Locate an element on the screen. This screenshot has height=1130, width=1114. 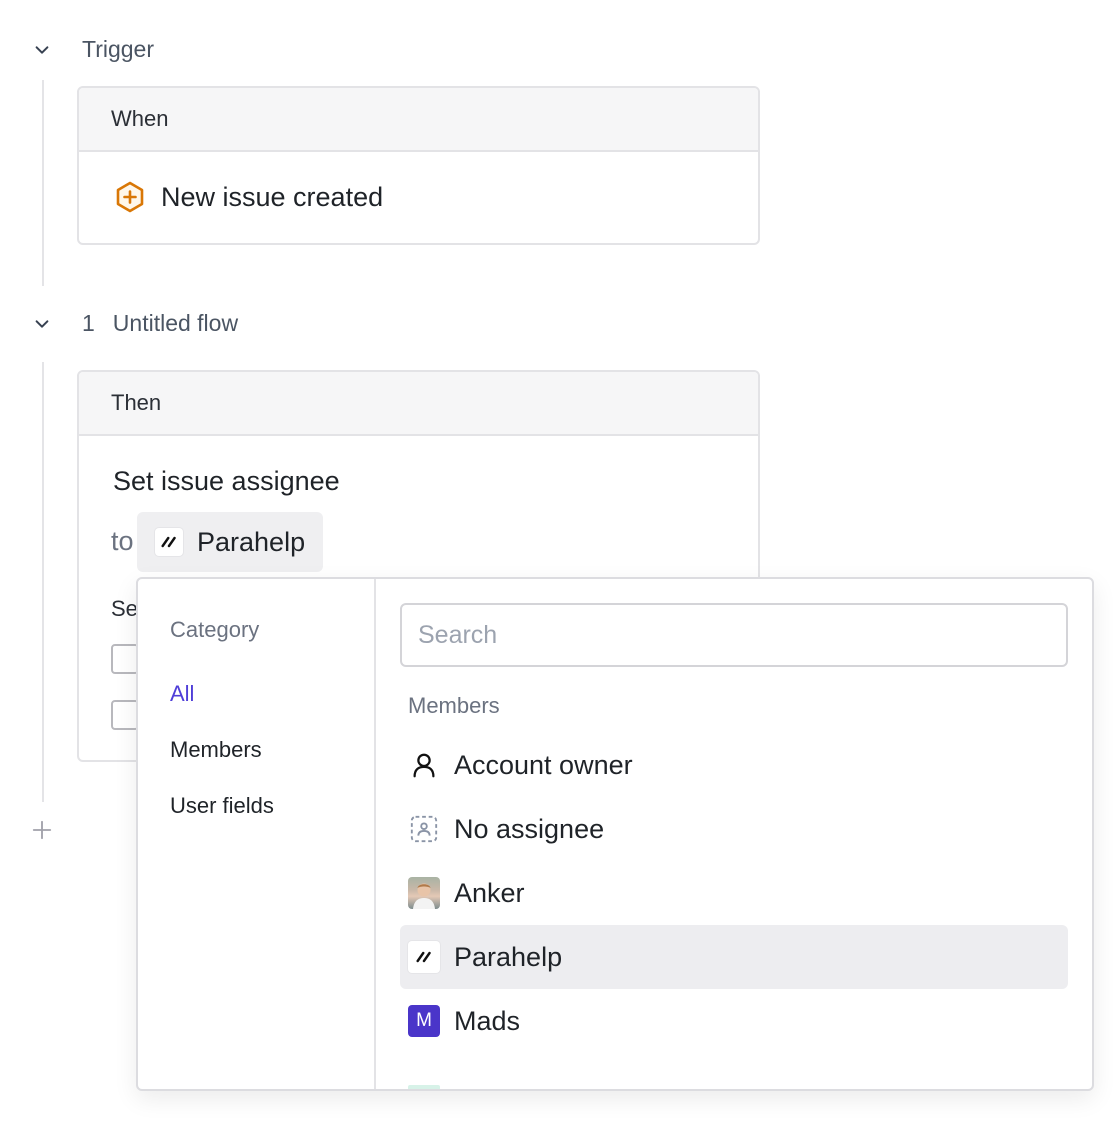
category-panel: Category All Members User fields is located at coordinates (257, 834).